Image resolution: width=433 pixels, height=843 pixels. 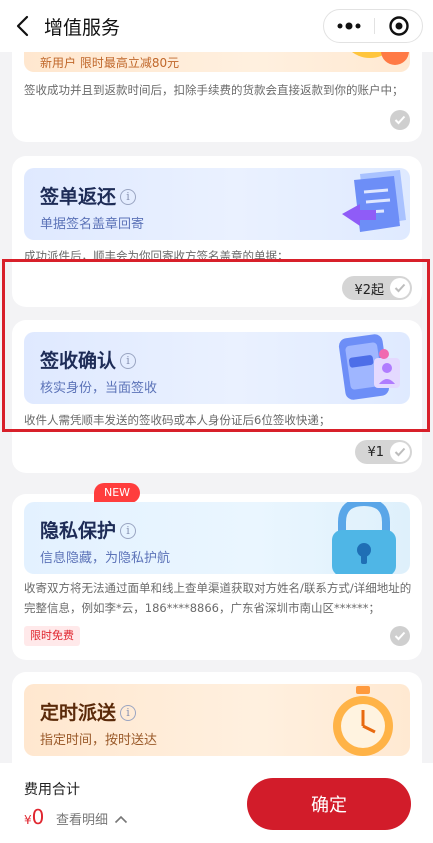 What do you see at coordinates (92, 224) in the screenshot?
I see `sign-return-subtitle: 单据签名盖章回寄` at bounding box center [92, 224].